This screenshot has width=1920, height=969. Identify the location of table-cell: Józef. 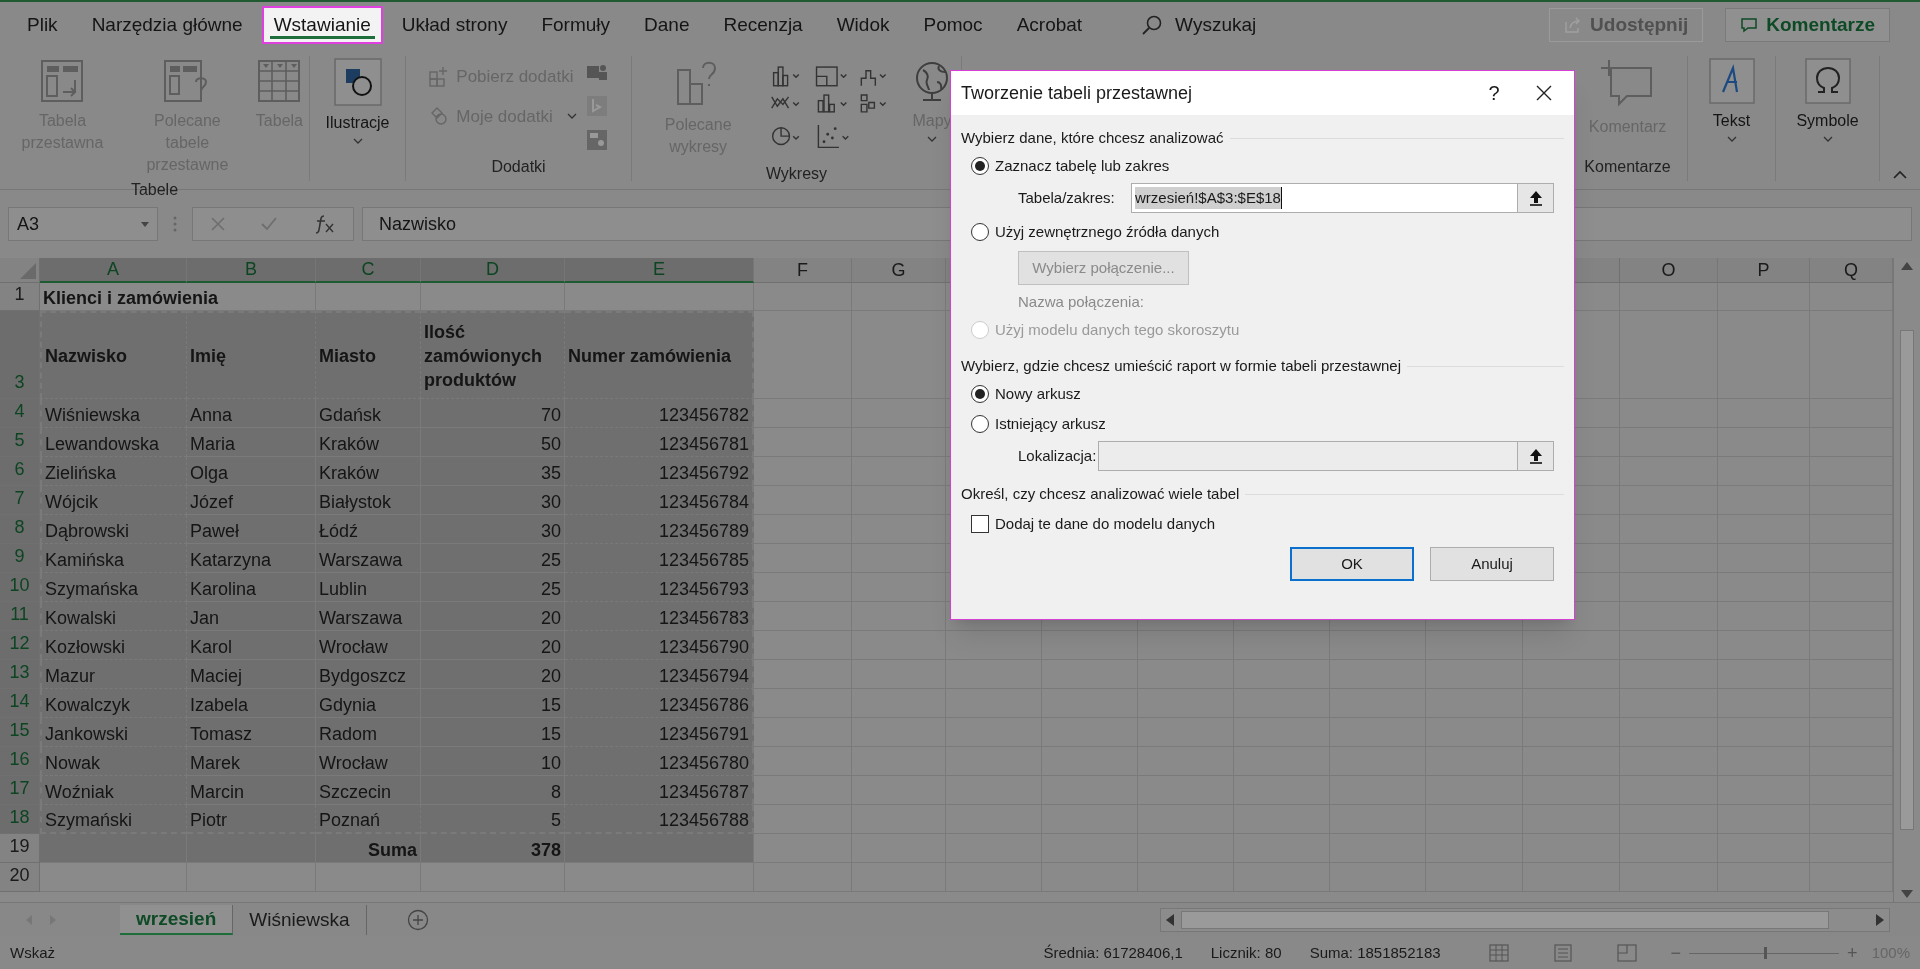
(251, 500).